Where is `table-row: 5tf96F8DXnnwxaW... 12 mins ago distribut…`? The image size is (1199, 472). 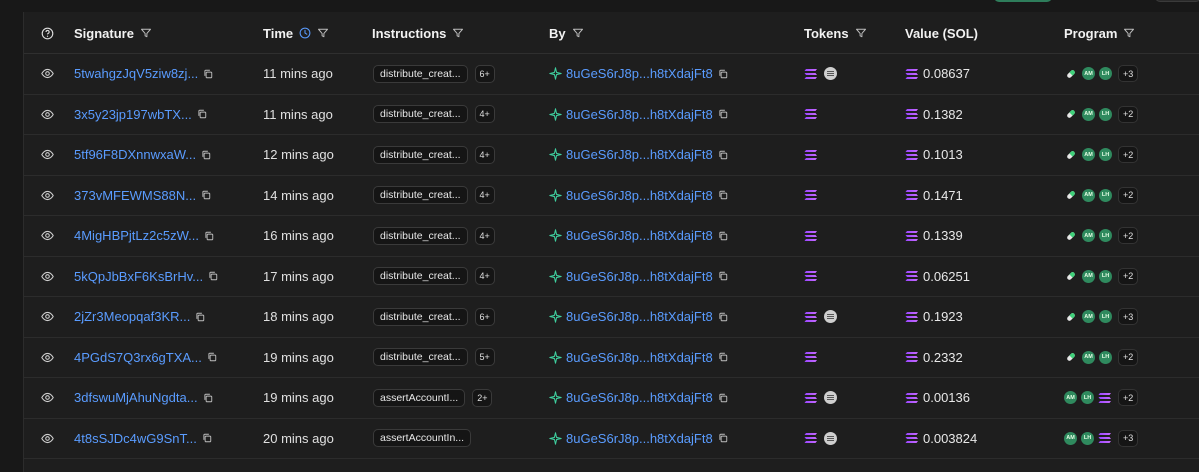 table-row: 5tf96F8DXnnwxaW... 12 mins ago distribut… is located at coordinates (611, 155).